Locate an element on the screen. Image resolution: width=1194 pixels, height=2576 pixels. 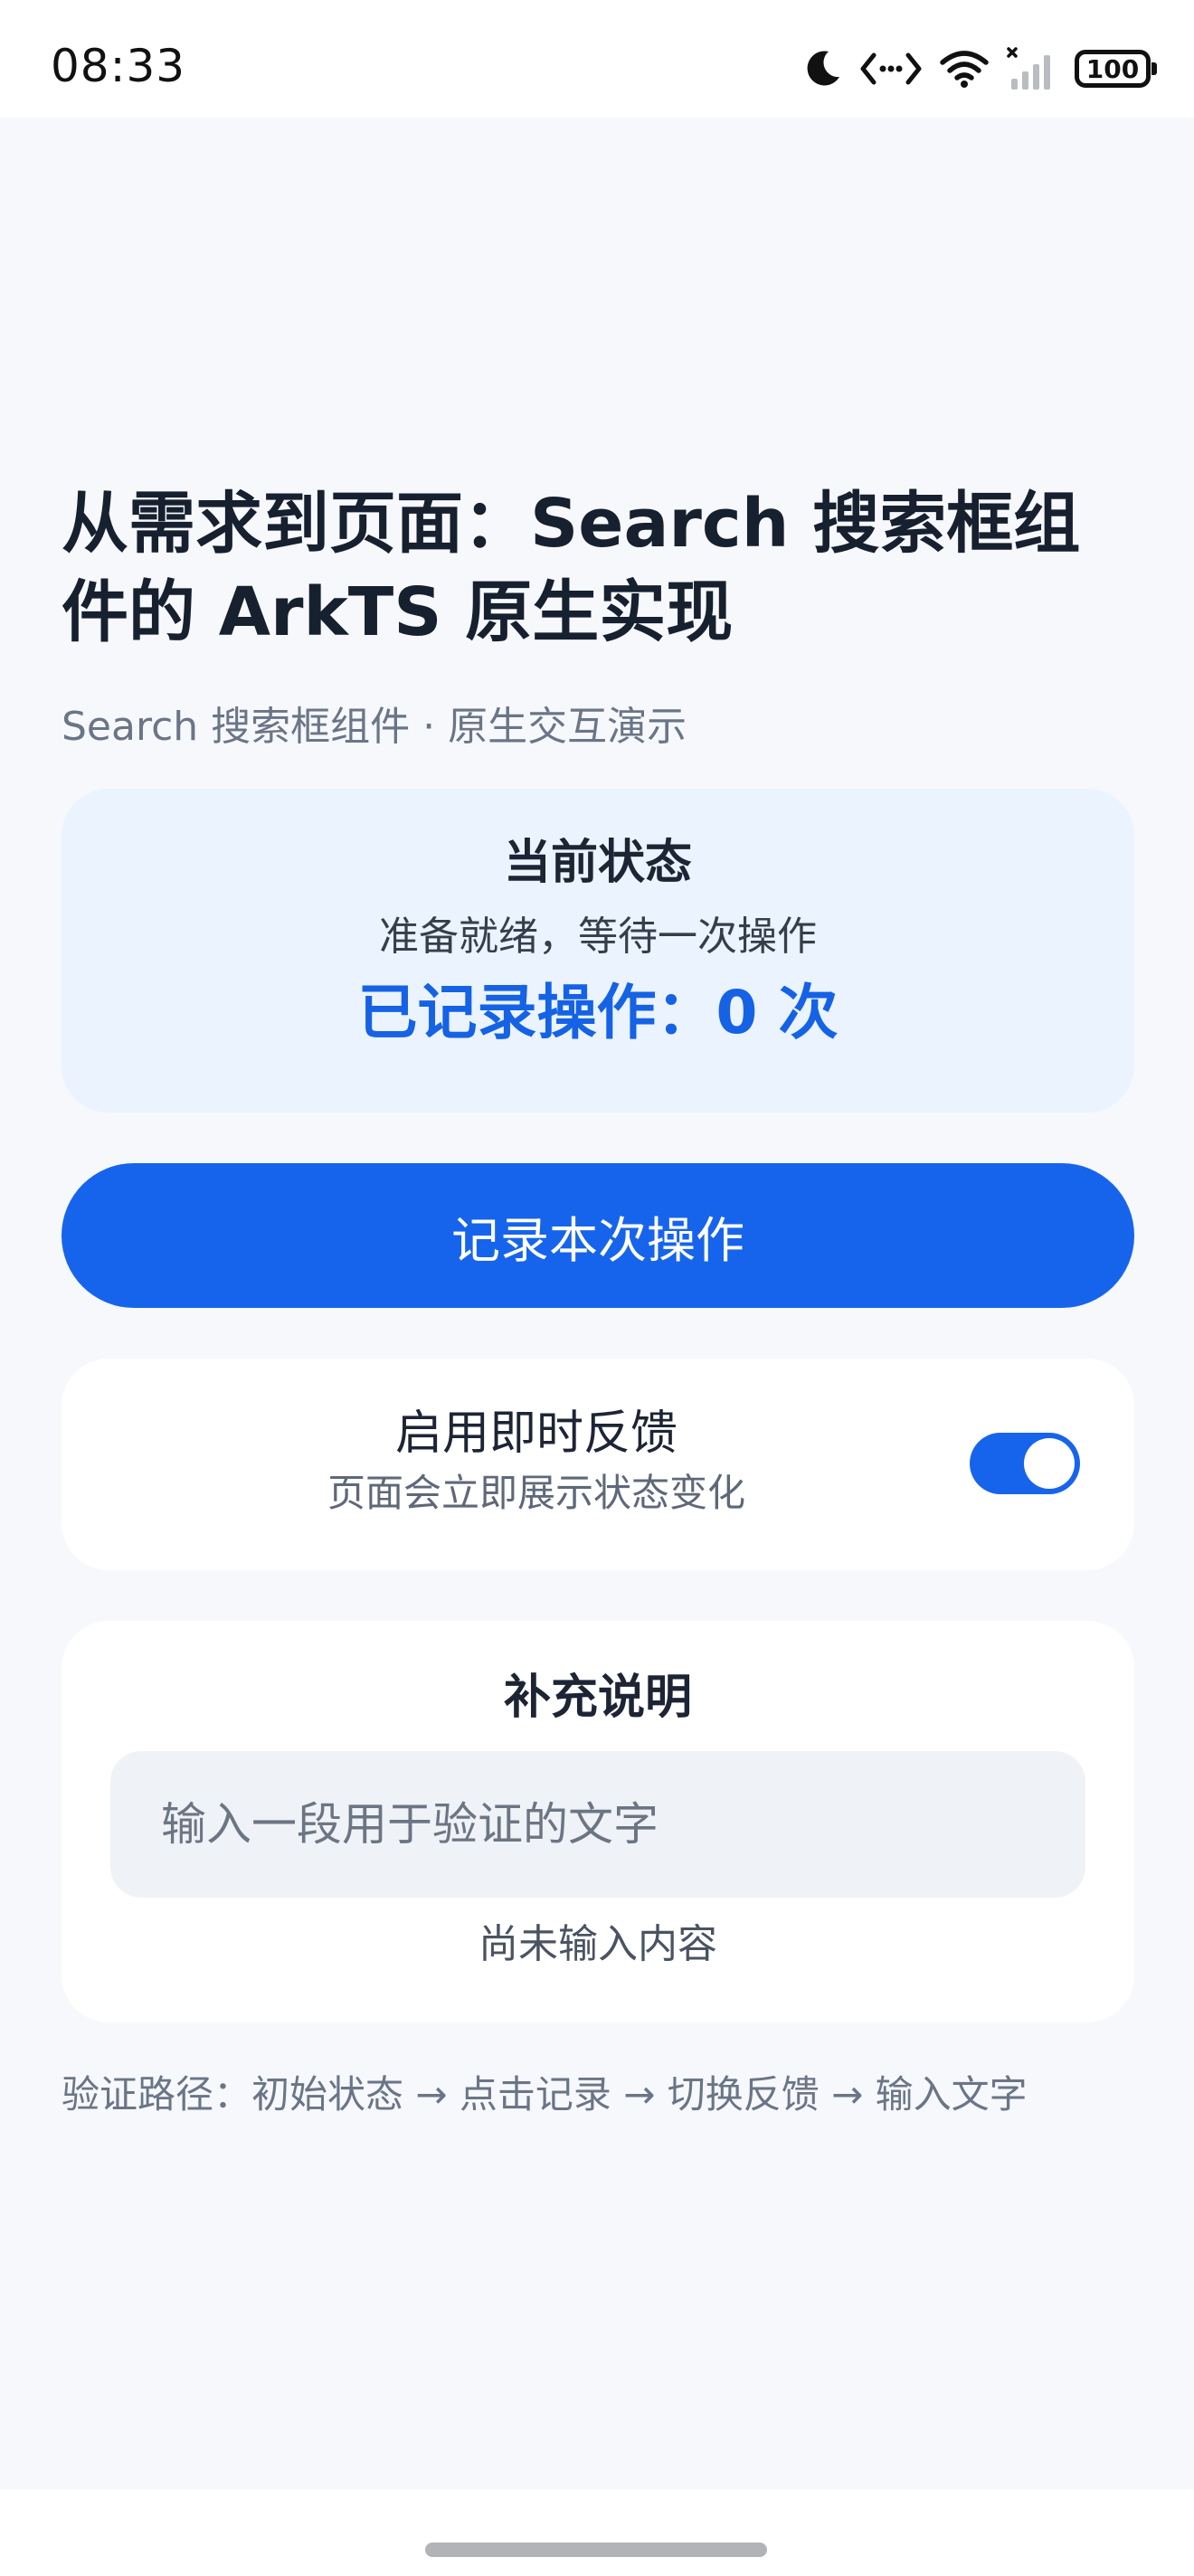
status-card-title: 当前状态 is located at coordinates (597, 863).